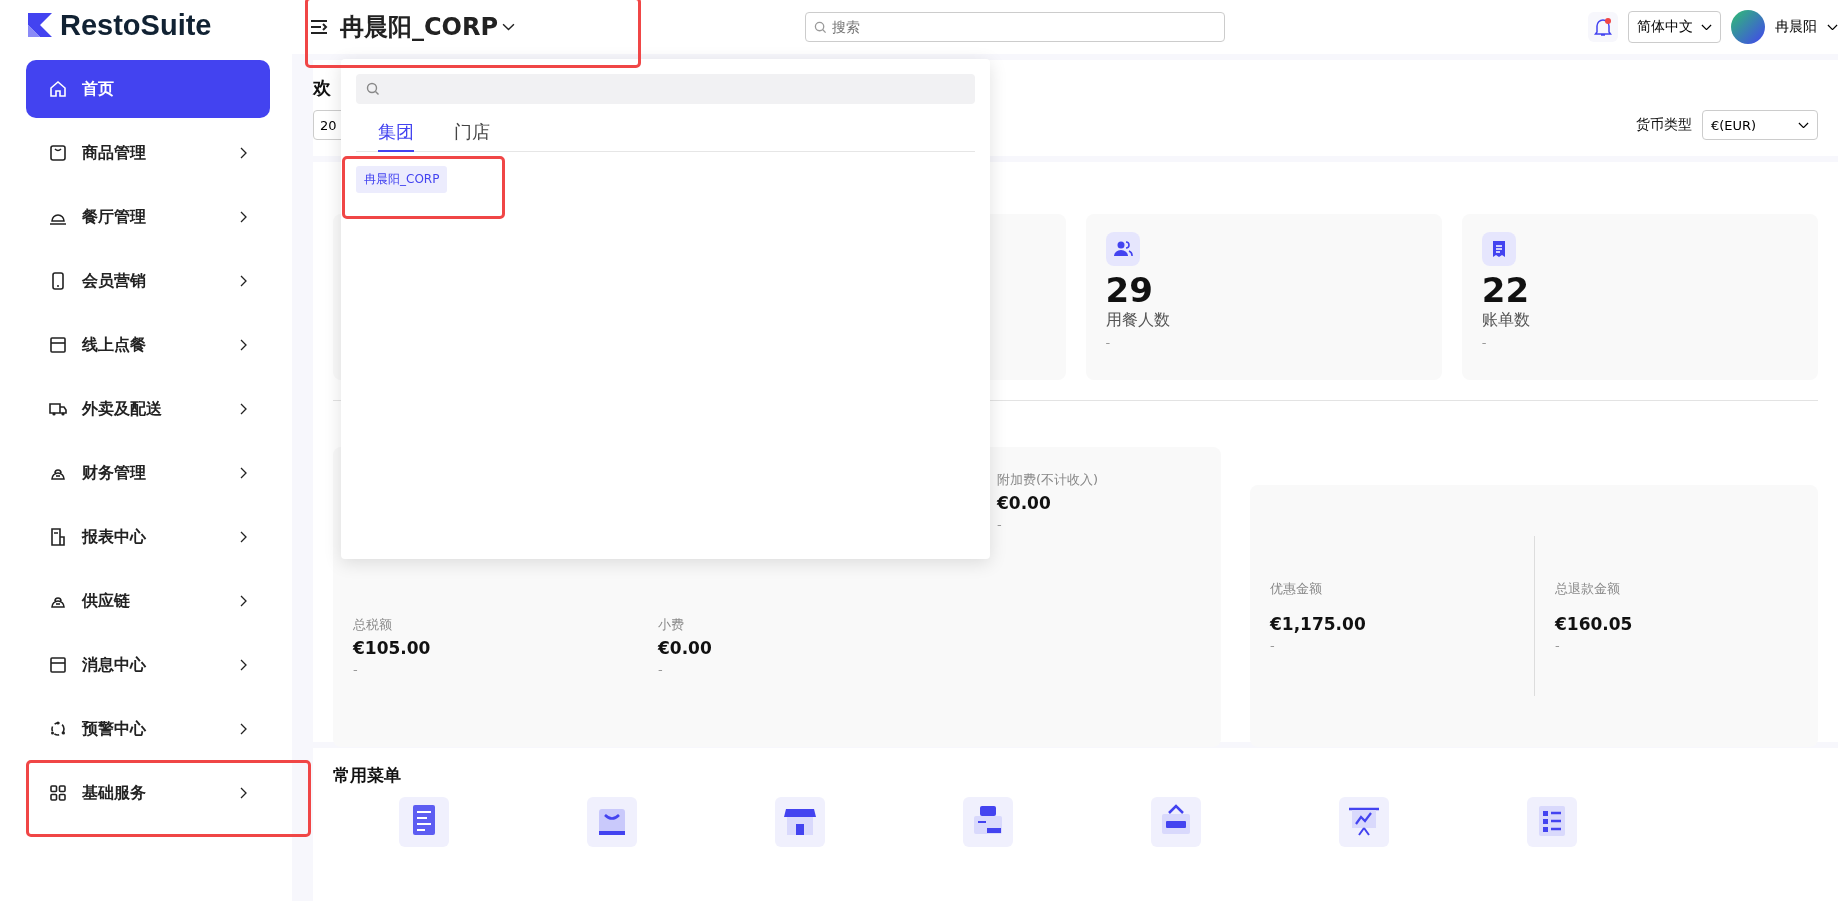 This screenshot has width=1838, height=901. Describe the element at coordinates (1318, 623) in the screenshot. I see `metric-value: €1,175.00` at that location.